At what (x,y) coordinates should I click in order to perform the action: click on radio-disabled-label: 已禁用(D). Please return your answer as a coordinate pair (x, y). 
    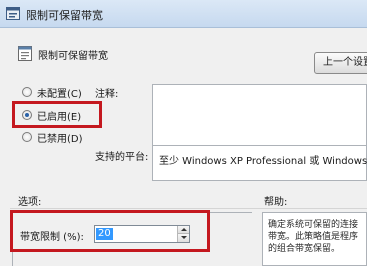
    Looking at the image, I should click on (60, 139).